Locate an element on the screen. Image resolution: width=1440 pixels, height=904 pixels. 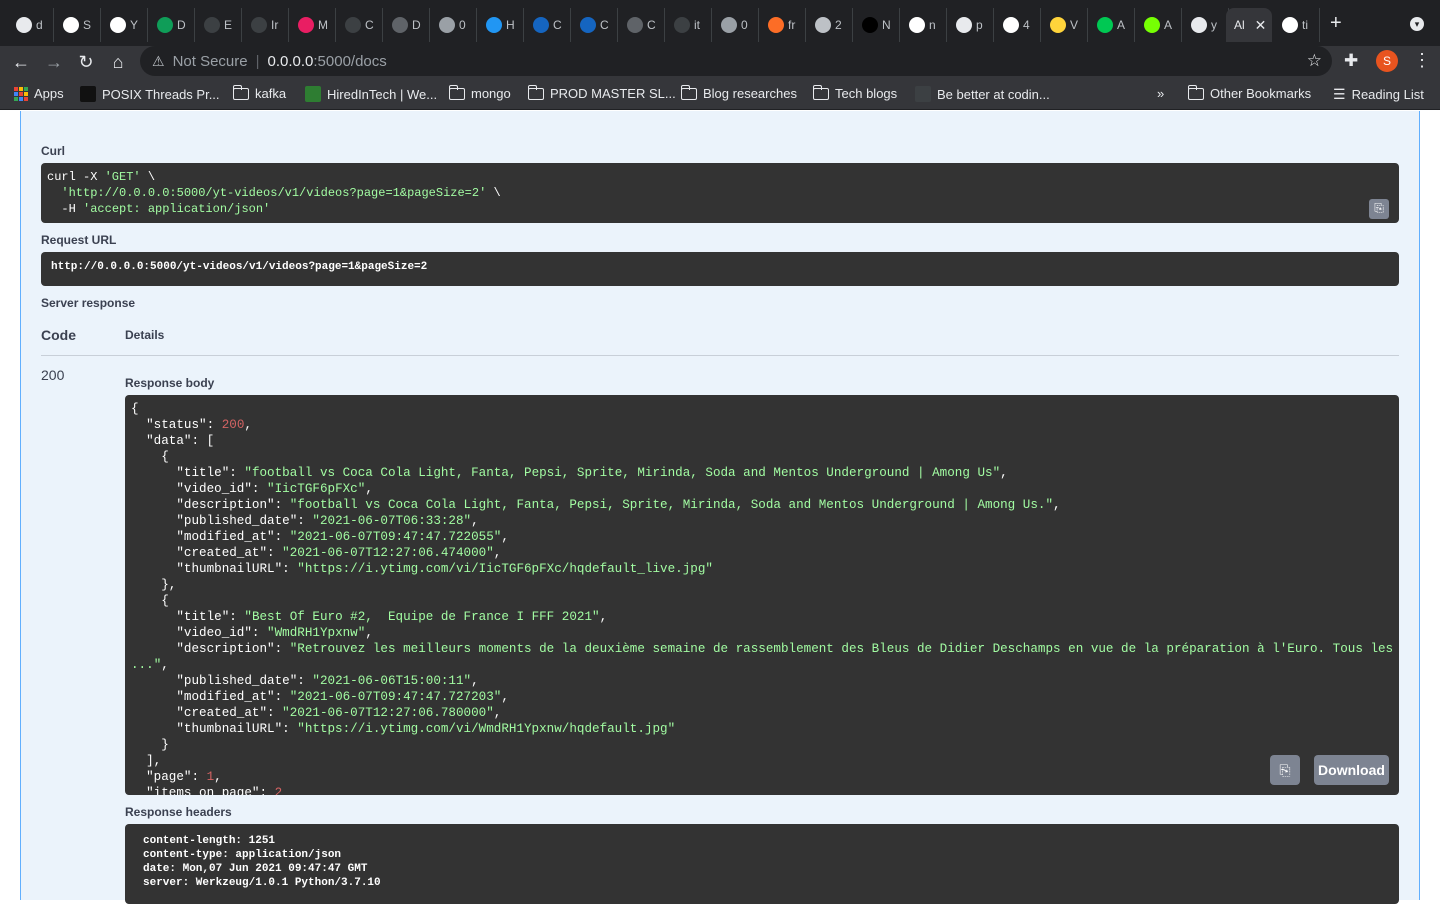
tab-title: M is located at coordinates (323, 25).